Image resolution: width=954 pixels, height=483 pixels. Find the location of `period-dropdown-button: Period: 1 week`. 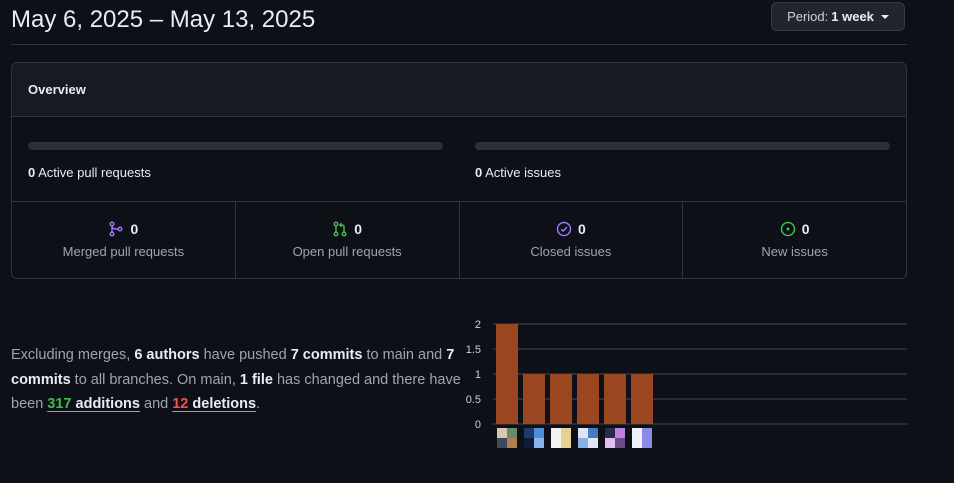

period-dropdown-button: Period: 1 week is located at coordinates (838, 16).